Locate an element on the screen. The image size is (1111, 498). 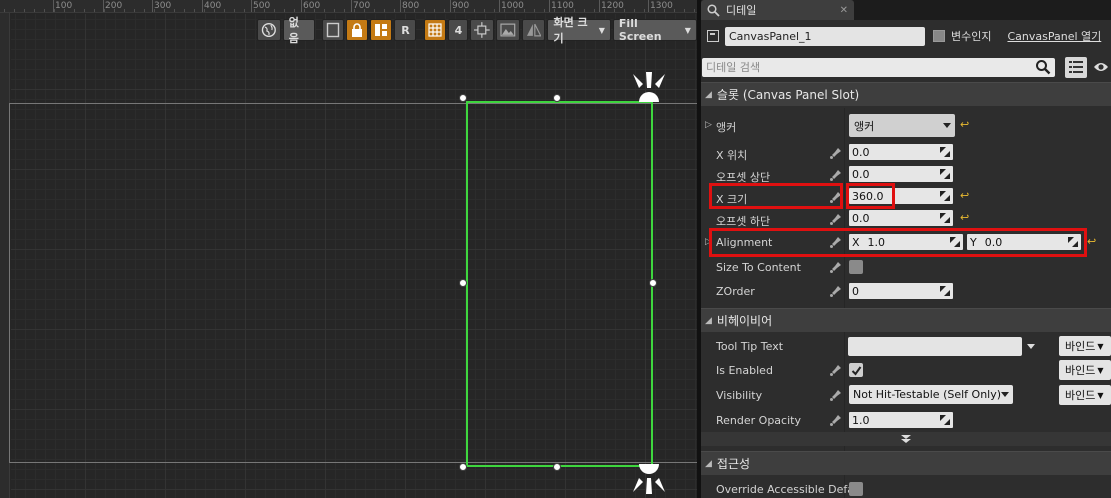
flip-icon is located at coordinates (533, 30).